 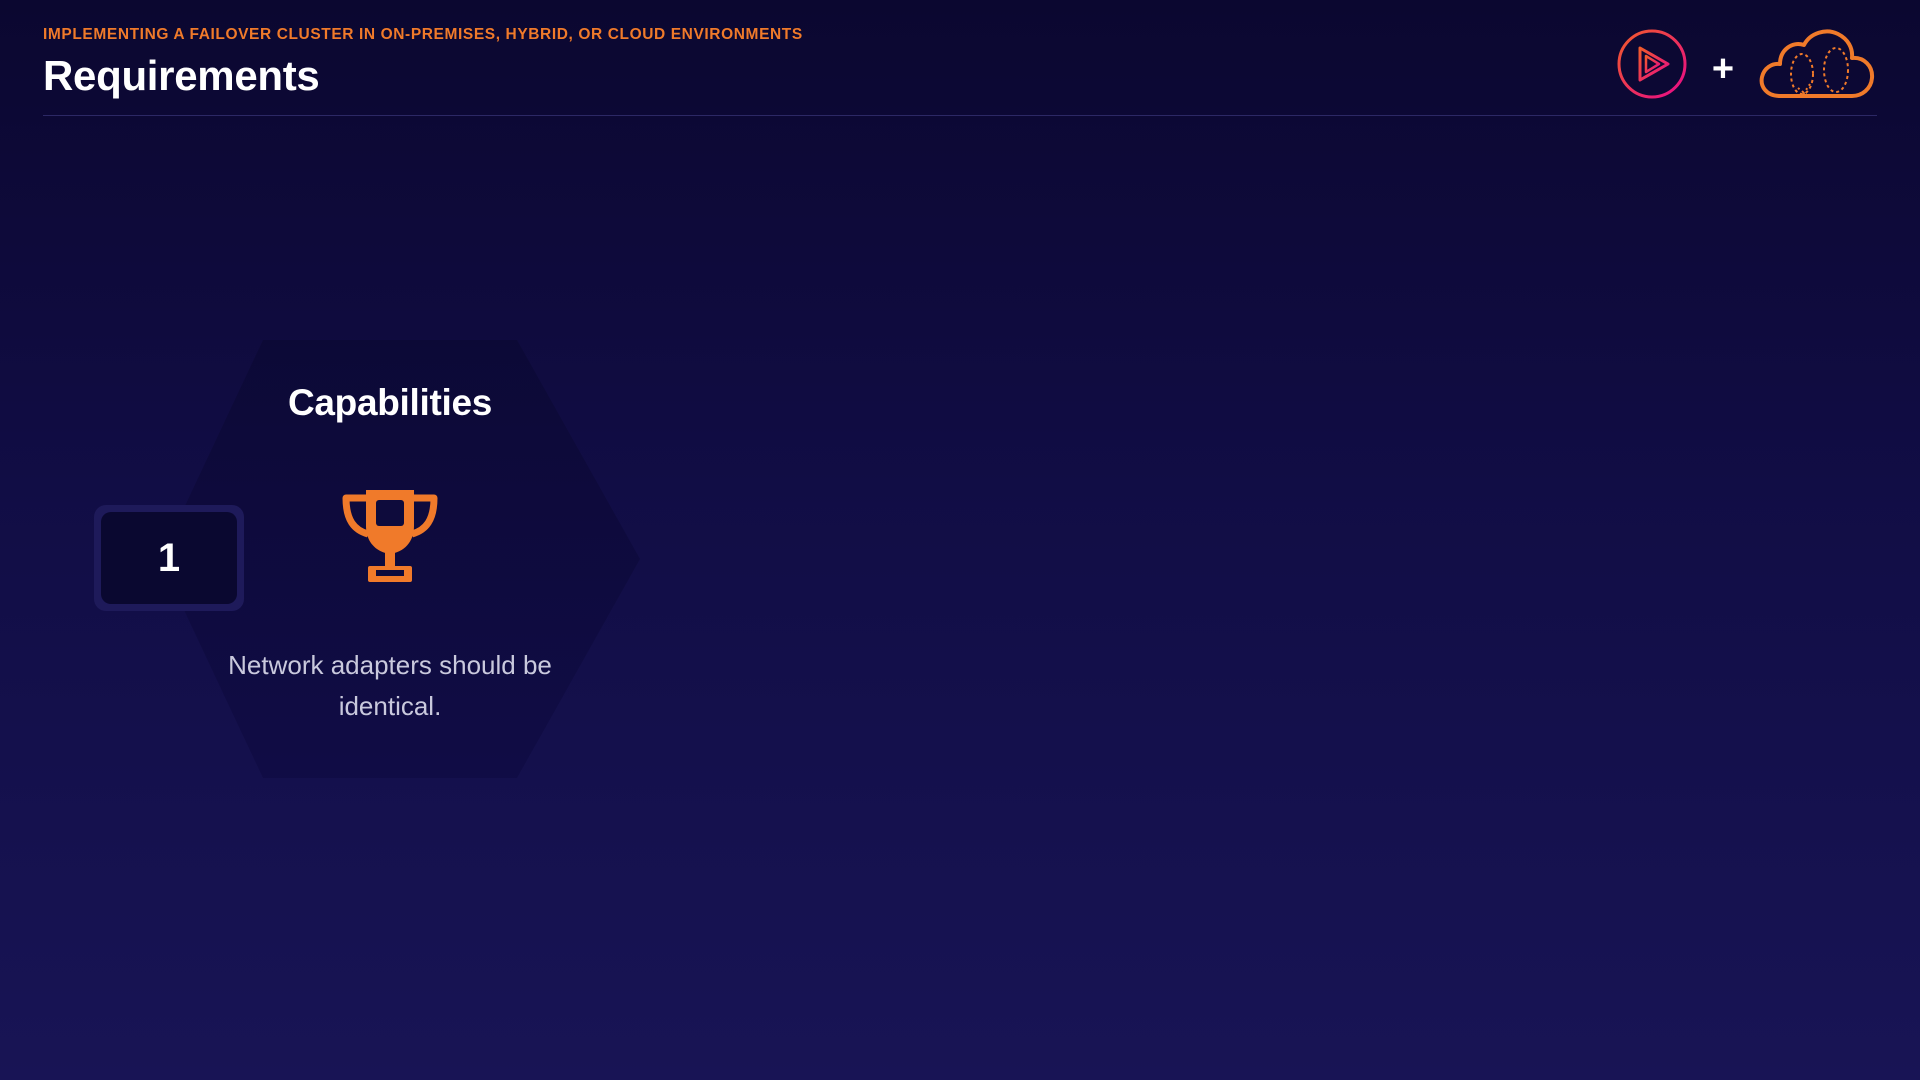 I want to click on header-divider, so click(x=960, y=115).